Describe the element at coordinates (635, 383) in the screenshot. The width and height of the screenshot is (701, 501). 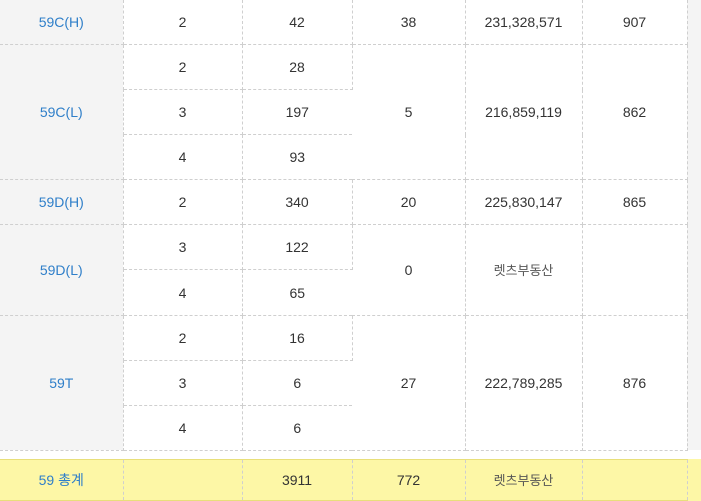
I see `area-cell: 876` at that location.